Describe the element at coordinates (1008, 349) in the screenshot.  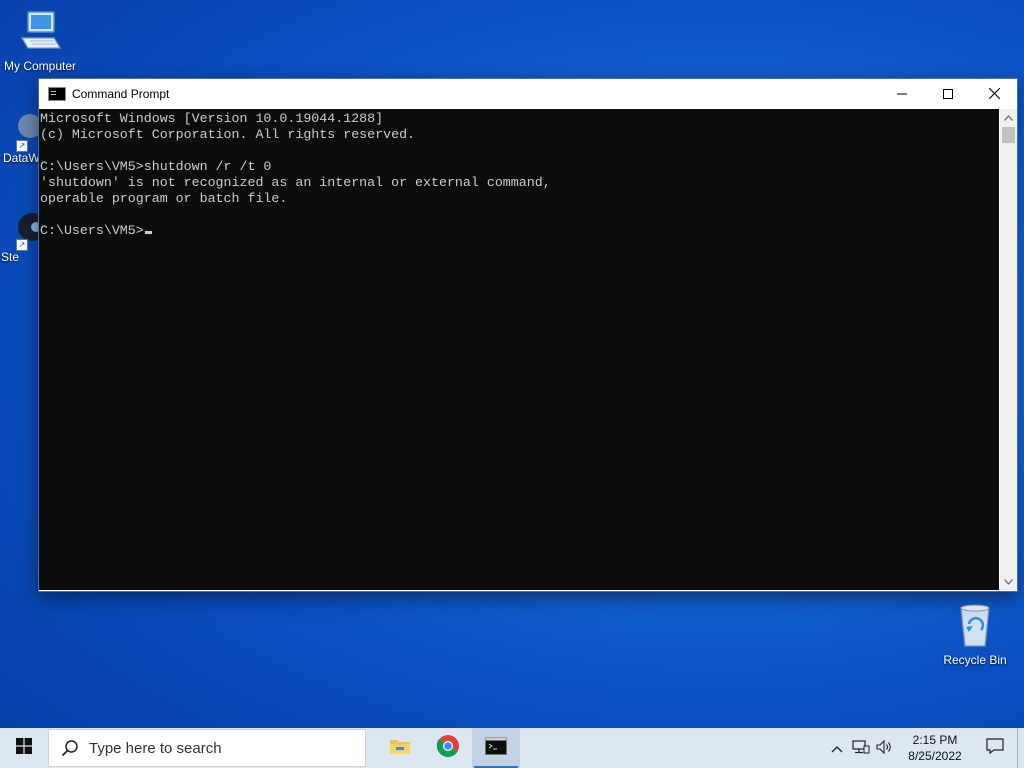
I see `vertical-scrollbar` at that location.